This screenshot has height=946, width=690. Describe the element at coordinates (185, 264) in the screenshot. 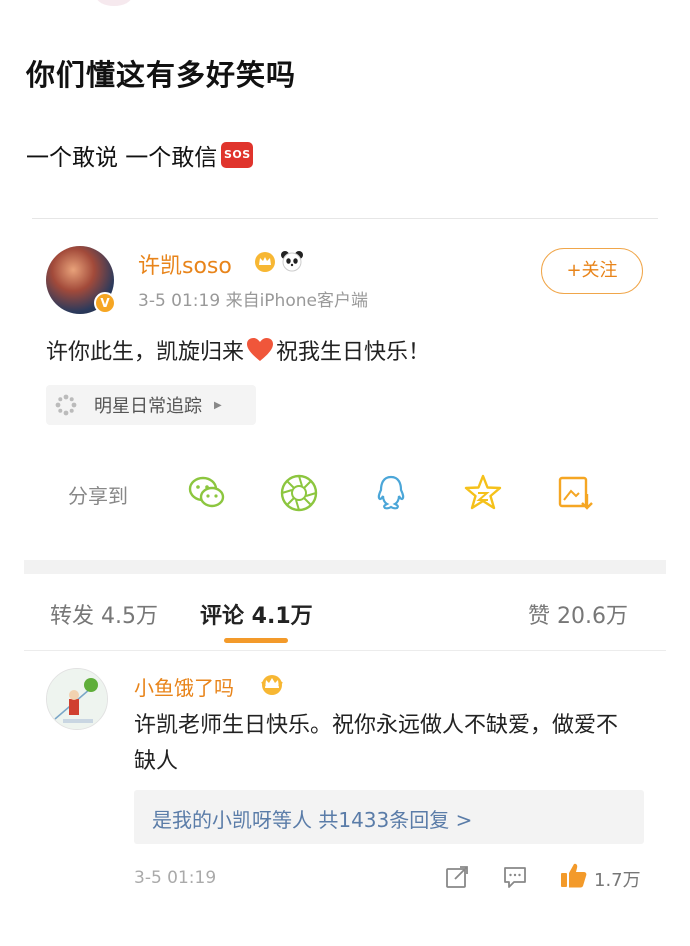

I see `author-name: 许凯soso` at that location.